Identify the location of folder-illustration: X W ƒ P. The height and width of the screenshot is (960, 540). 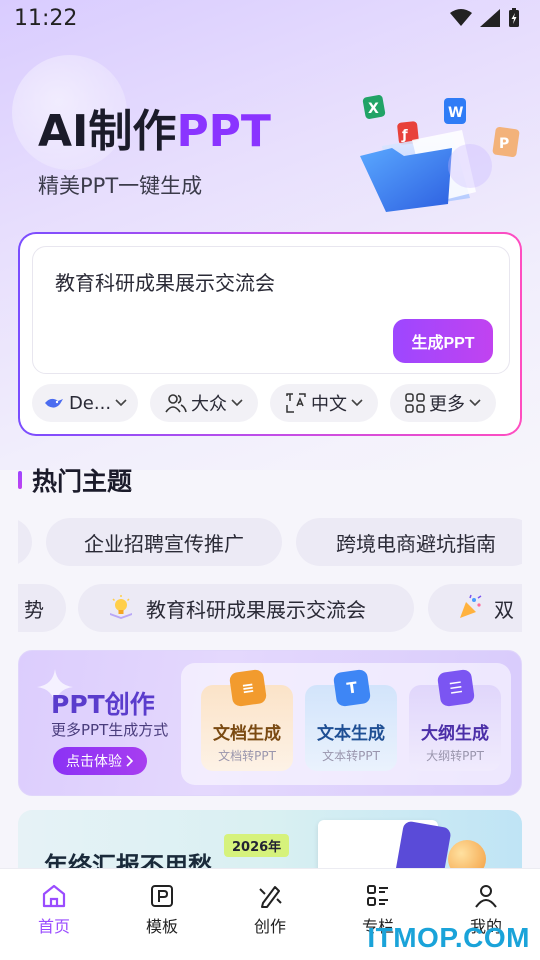
(440, 153).